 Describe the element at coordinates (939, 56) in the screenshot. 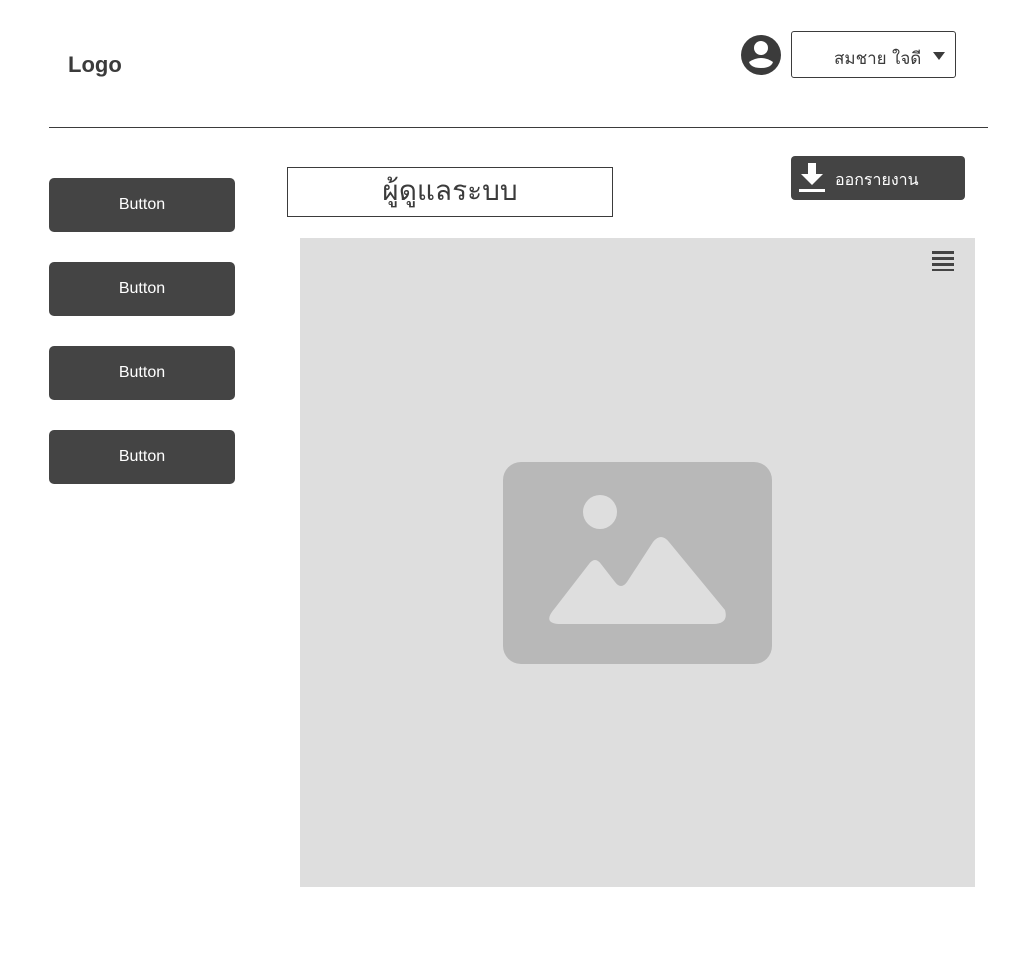

I see `chevron-down-icon` at that location.